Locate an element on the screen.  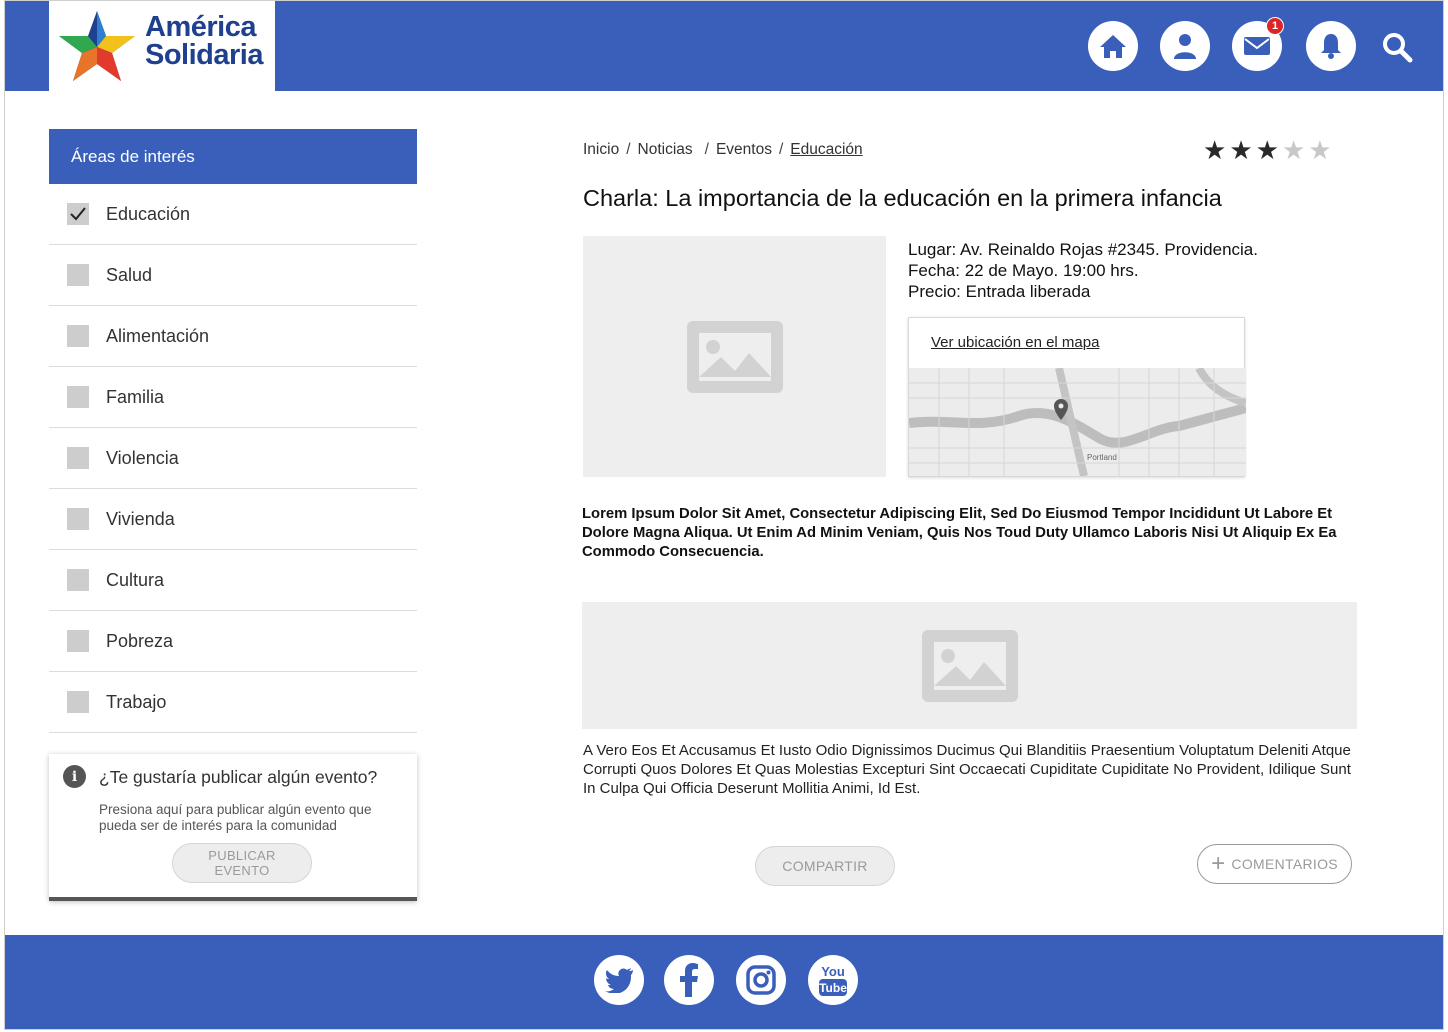
article-image-placeholder is located at coordinates (969, 665).